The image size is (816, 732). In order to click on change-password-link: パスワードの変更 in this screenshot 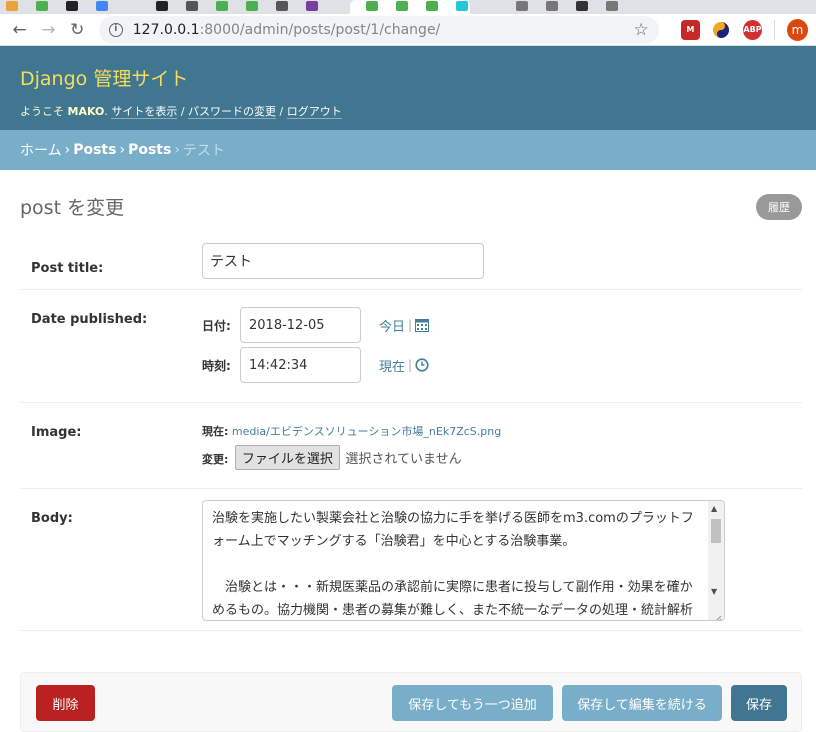, I will do `click(232, 112)`.